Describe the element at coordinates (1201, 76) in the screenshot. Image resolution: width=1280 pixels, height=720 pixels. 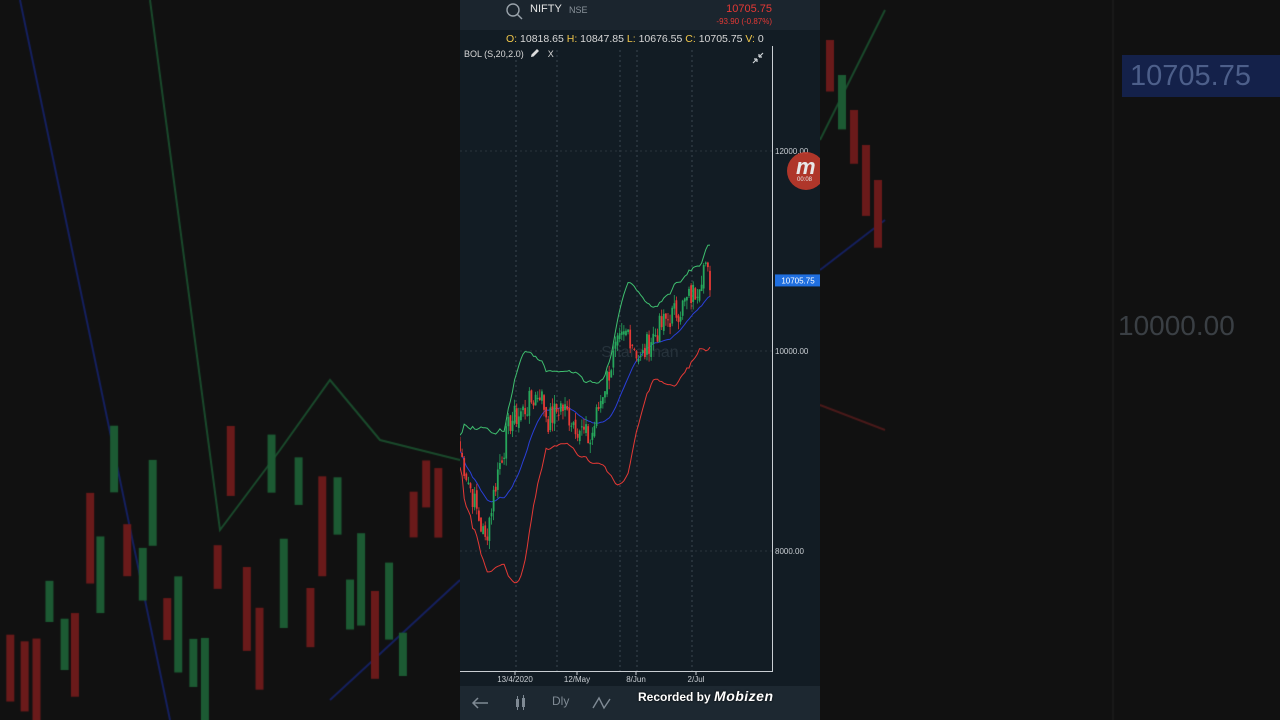
I see `background-price-label: 10705.75` at that location.